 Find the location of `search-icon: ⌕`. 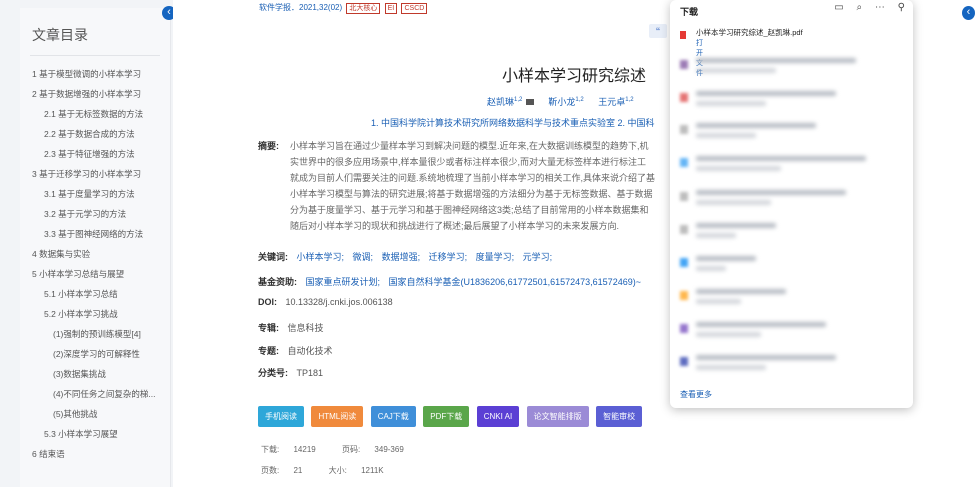

search-icon: ⌕ is located at coordinates (860, 7).